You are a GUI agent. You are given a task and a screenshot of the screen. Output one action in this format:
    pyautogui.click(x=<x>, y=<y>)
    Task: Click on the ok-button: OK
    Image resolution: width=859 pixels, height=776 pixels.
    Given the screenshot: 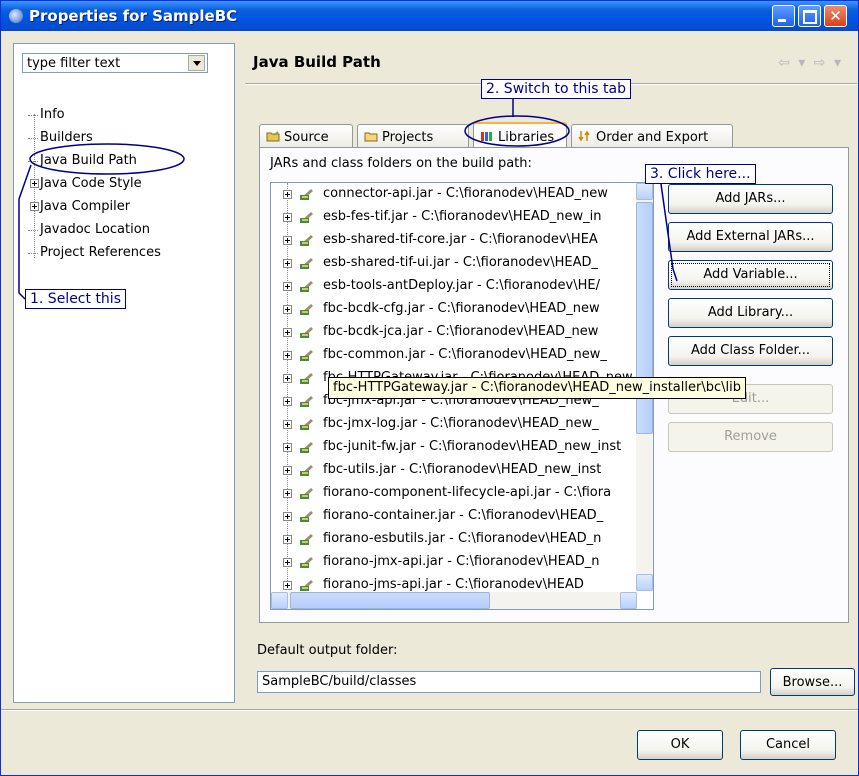 What is the action you would take?
    pyautogui.click(x=680, y=745)
    